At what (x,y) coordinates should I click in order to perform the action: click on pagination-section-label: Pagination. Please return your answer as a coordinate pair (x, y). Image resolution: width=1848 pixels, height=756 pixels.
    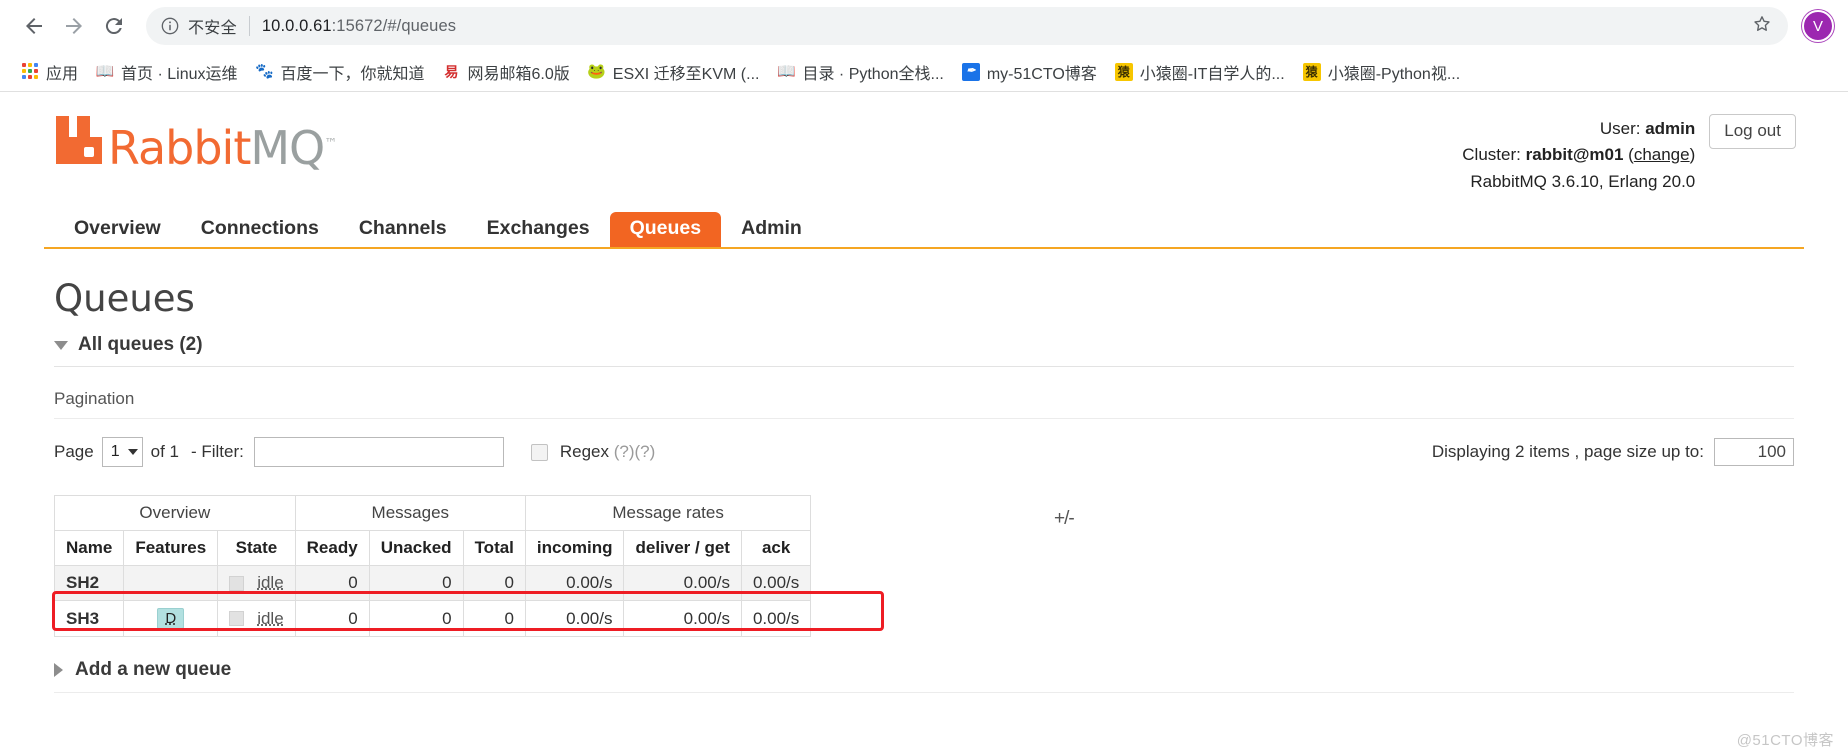
    Looking at the image, I should click on (924, 404).